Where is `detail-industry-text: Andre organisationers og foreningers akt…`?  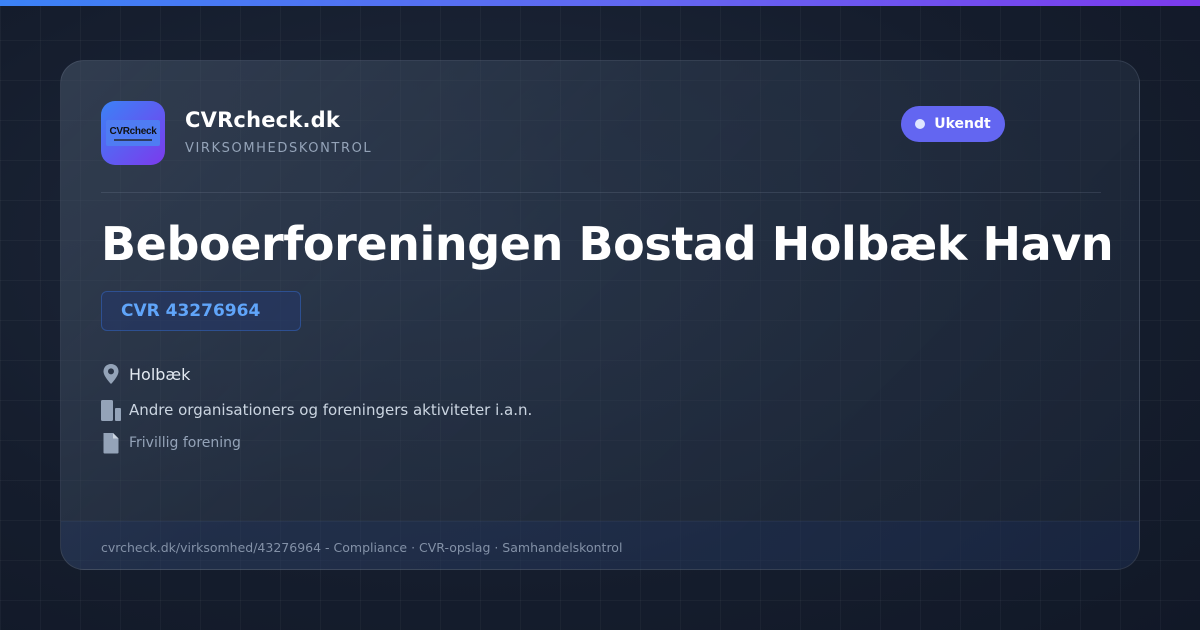
detail-industry-text: Andre organisationers og foreningers akt… is located at coordinates (331, 410).